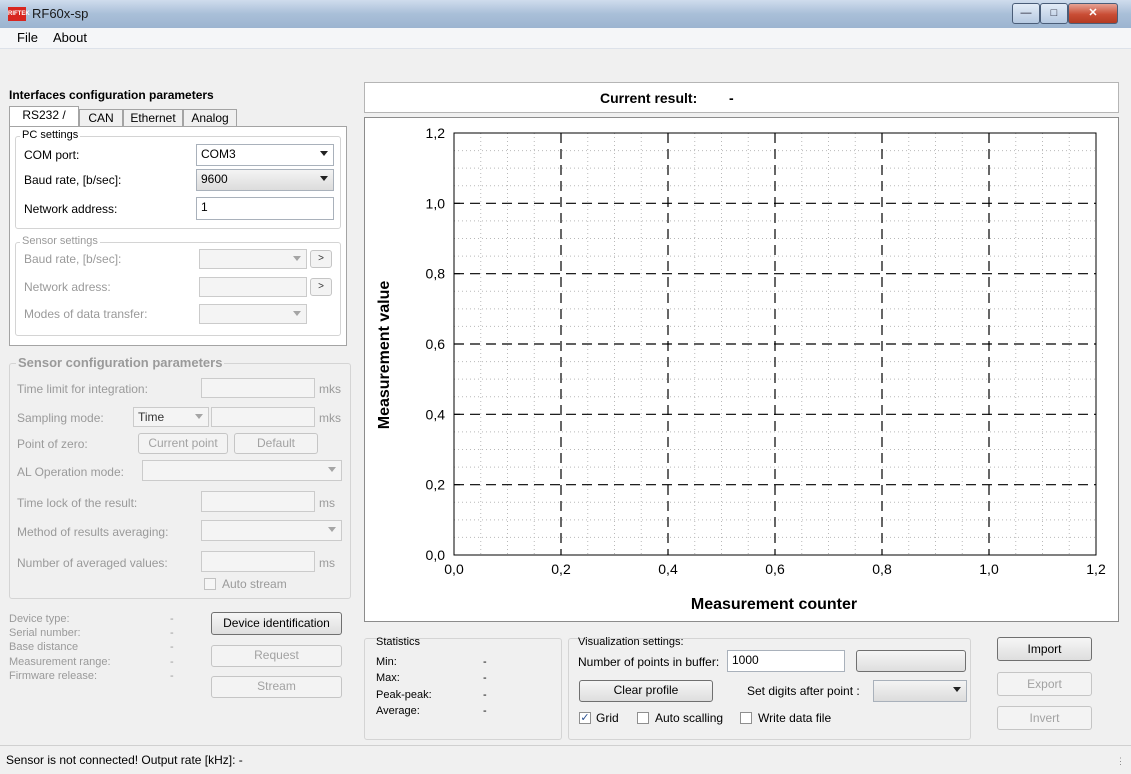  I want to click on current-result-panel: Current result: -, so click(741, 97).